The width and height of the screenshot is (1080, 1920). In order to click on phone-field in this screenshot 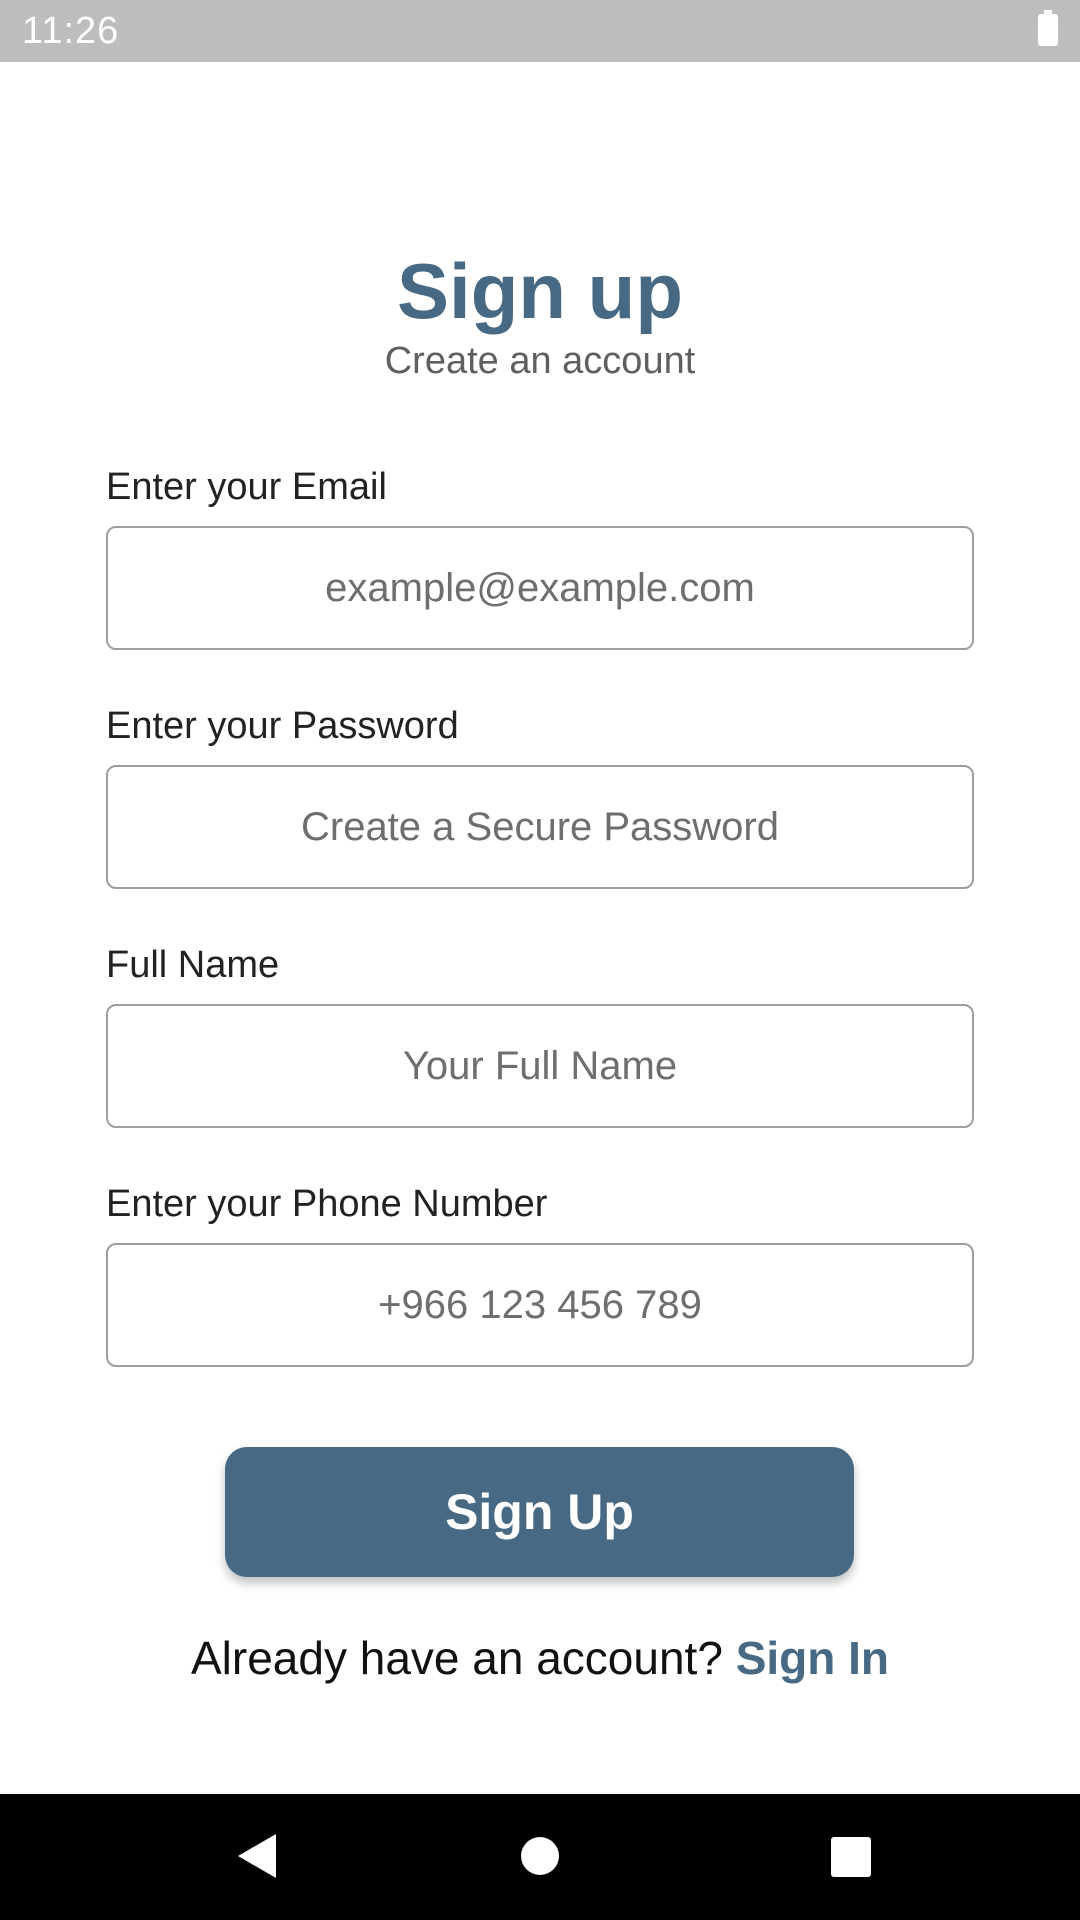, I will do `click(540, 1305)`.